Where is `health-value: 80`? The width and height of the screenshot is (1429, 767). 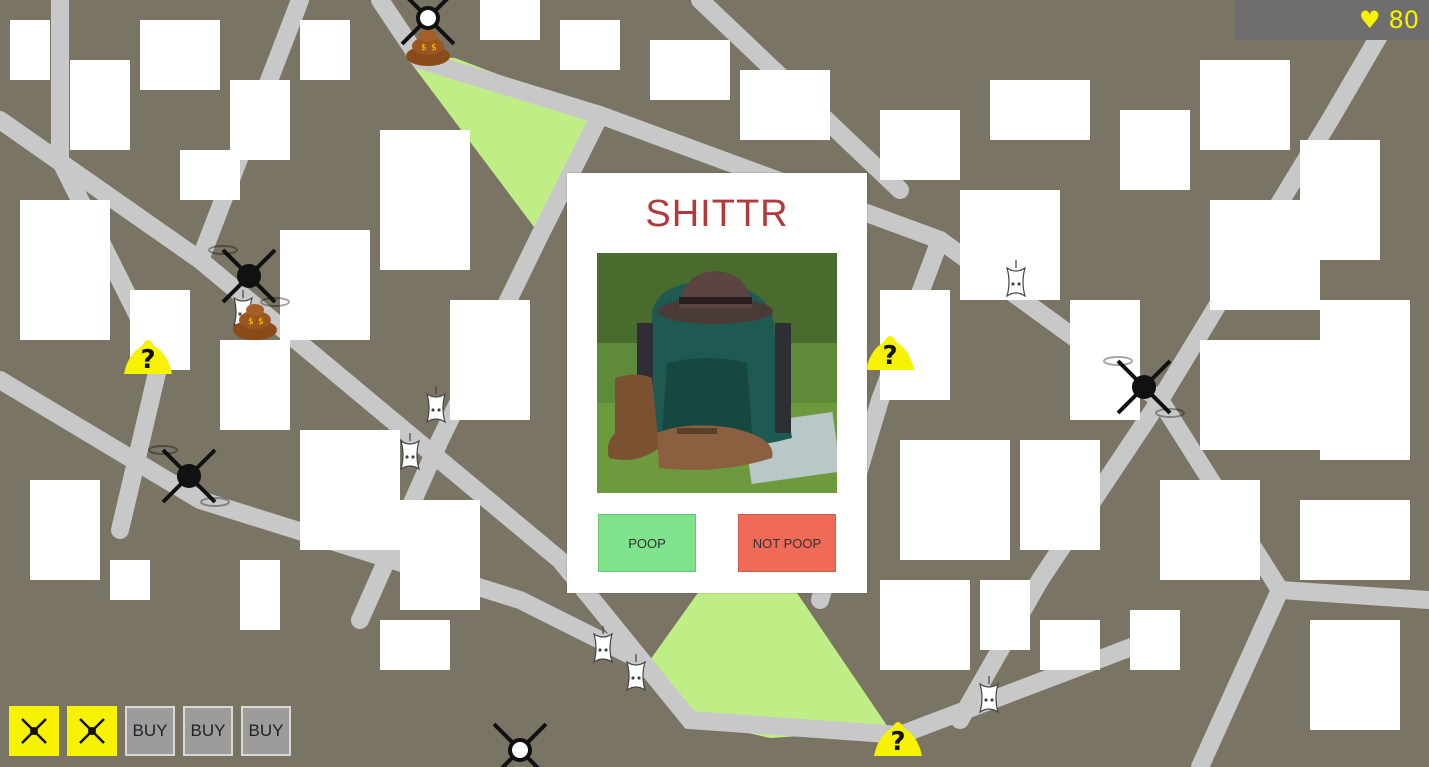 health-value: 80 is located at coordinates (1403, 20).